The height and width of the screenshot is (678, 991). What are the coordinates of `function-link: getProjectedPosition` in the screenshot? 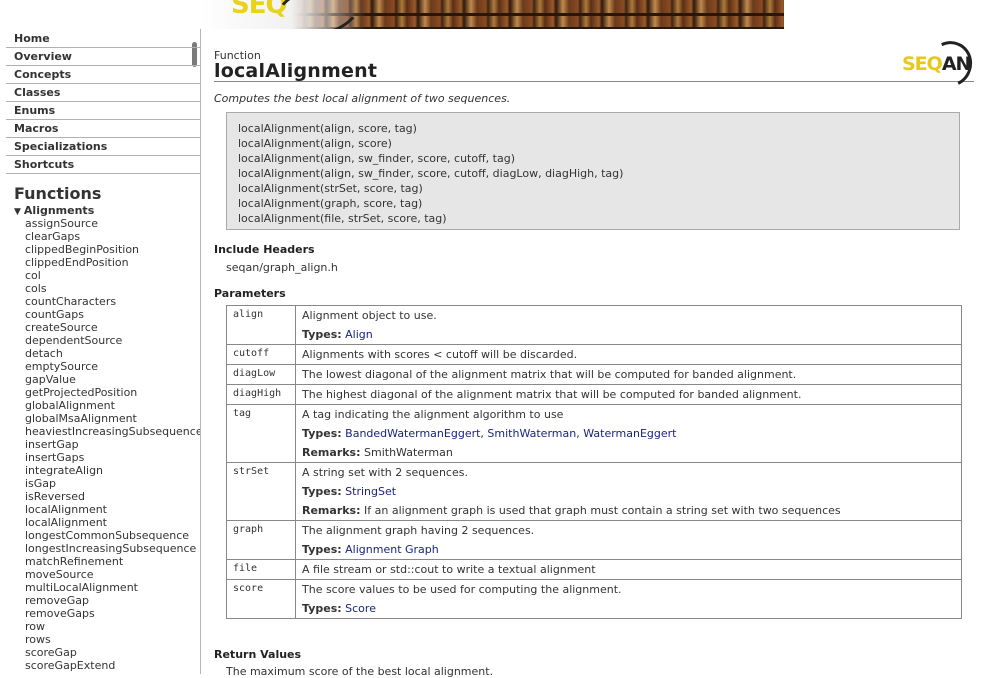 It's located at (112, 392).